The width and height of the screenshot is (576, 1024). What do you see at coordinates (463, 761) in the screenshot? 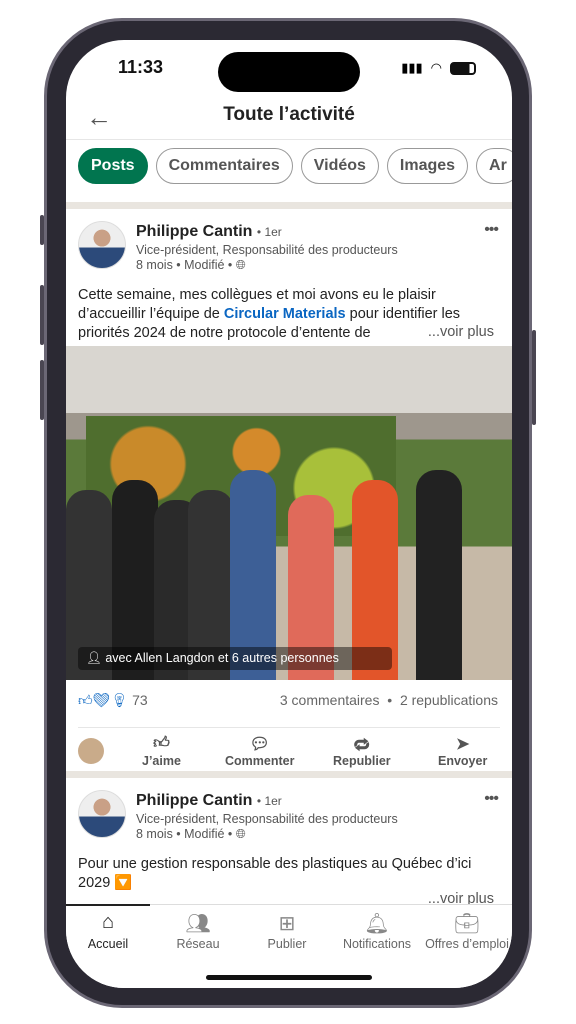
I see `send-label: Envoyer` at bounding box center [463, 761].